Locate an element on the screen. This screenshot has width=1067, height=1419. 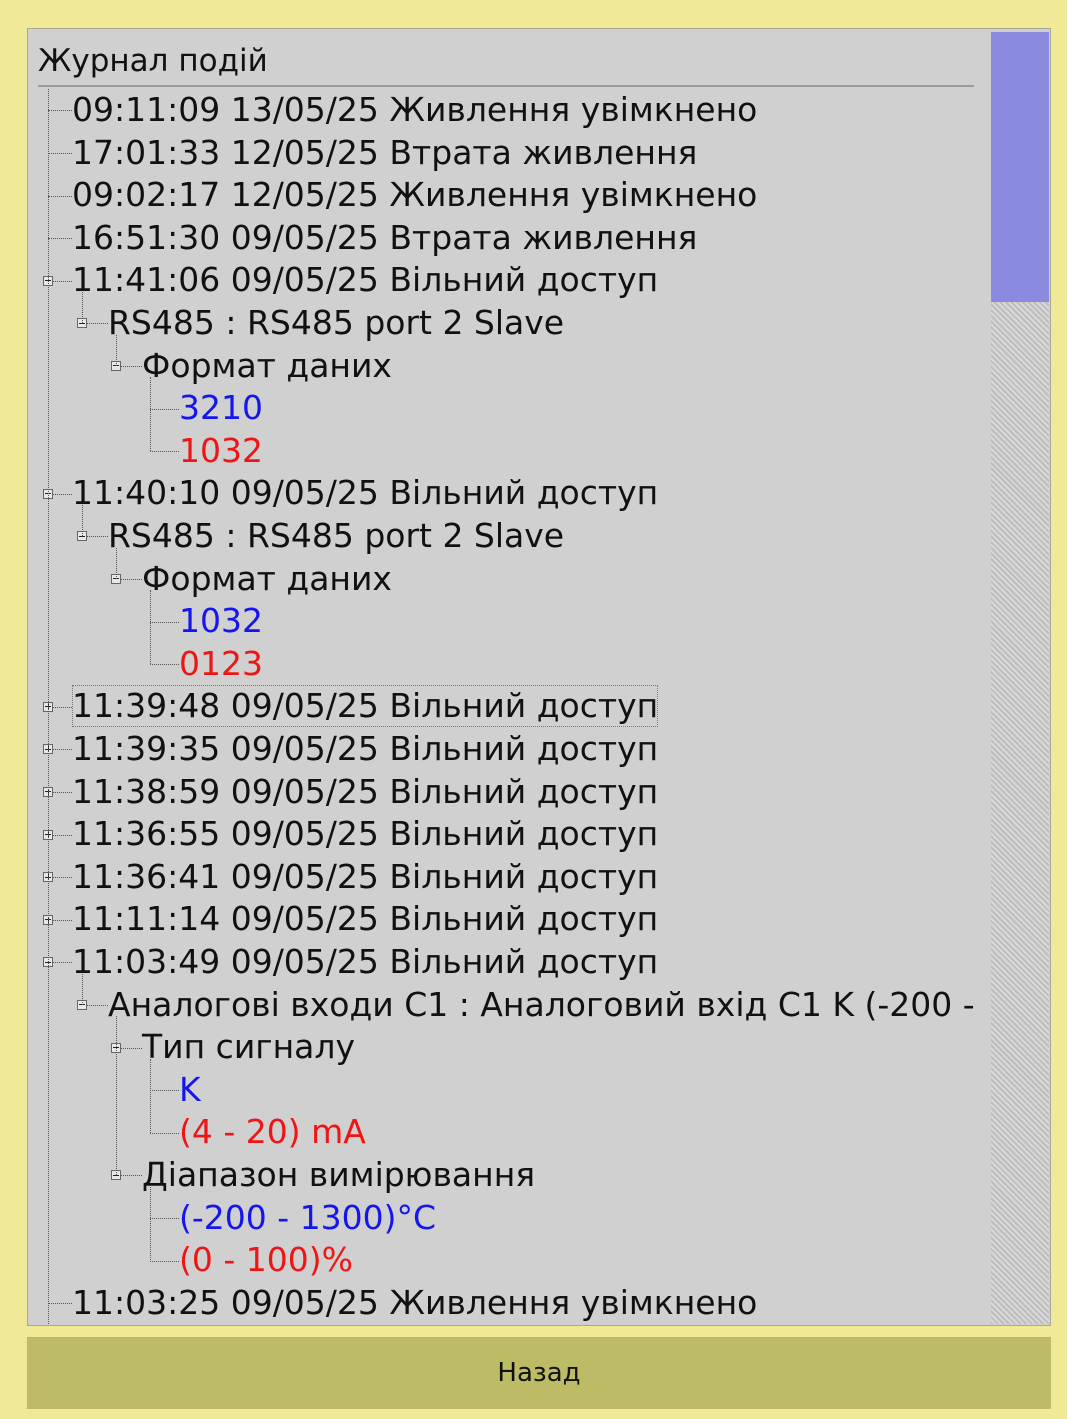
old-value: (4 - 20) mA is located at coordinates (272, 1132).